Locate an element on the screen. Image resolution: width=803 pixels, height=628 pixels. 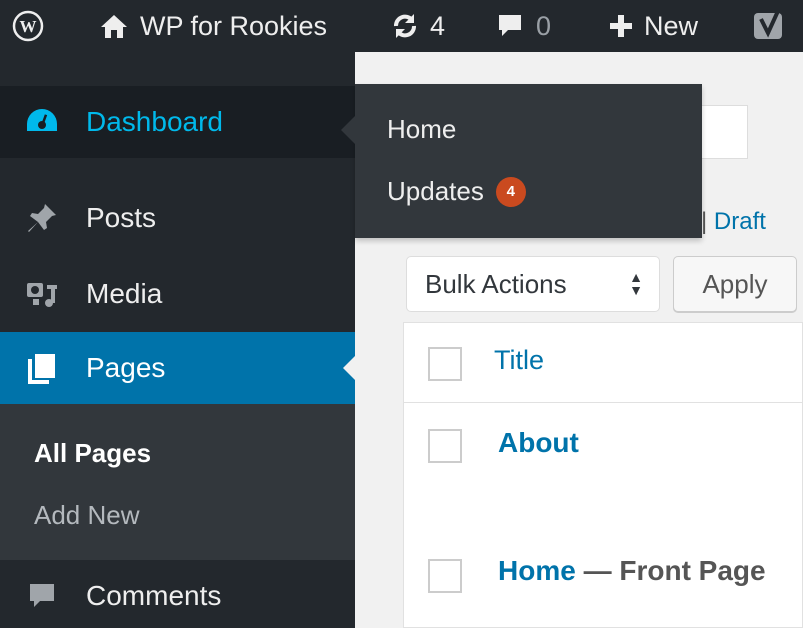
sidebar-item-dashboard: Dashboard is located at coordinates (177, 122).